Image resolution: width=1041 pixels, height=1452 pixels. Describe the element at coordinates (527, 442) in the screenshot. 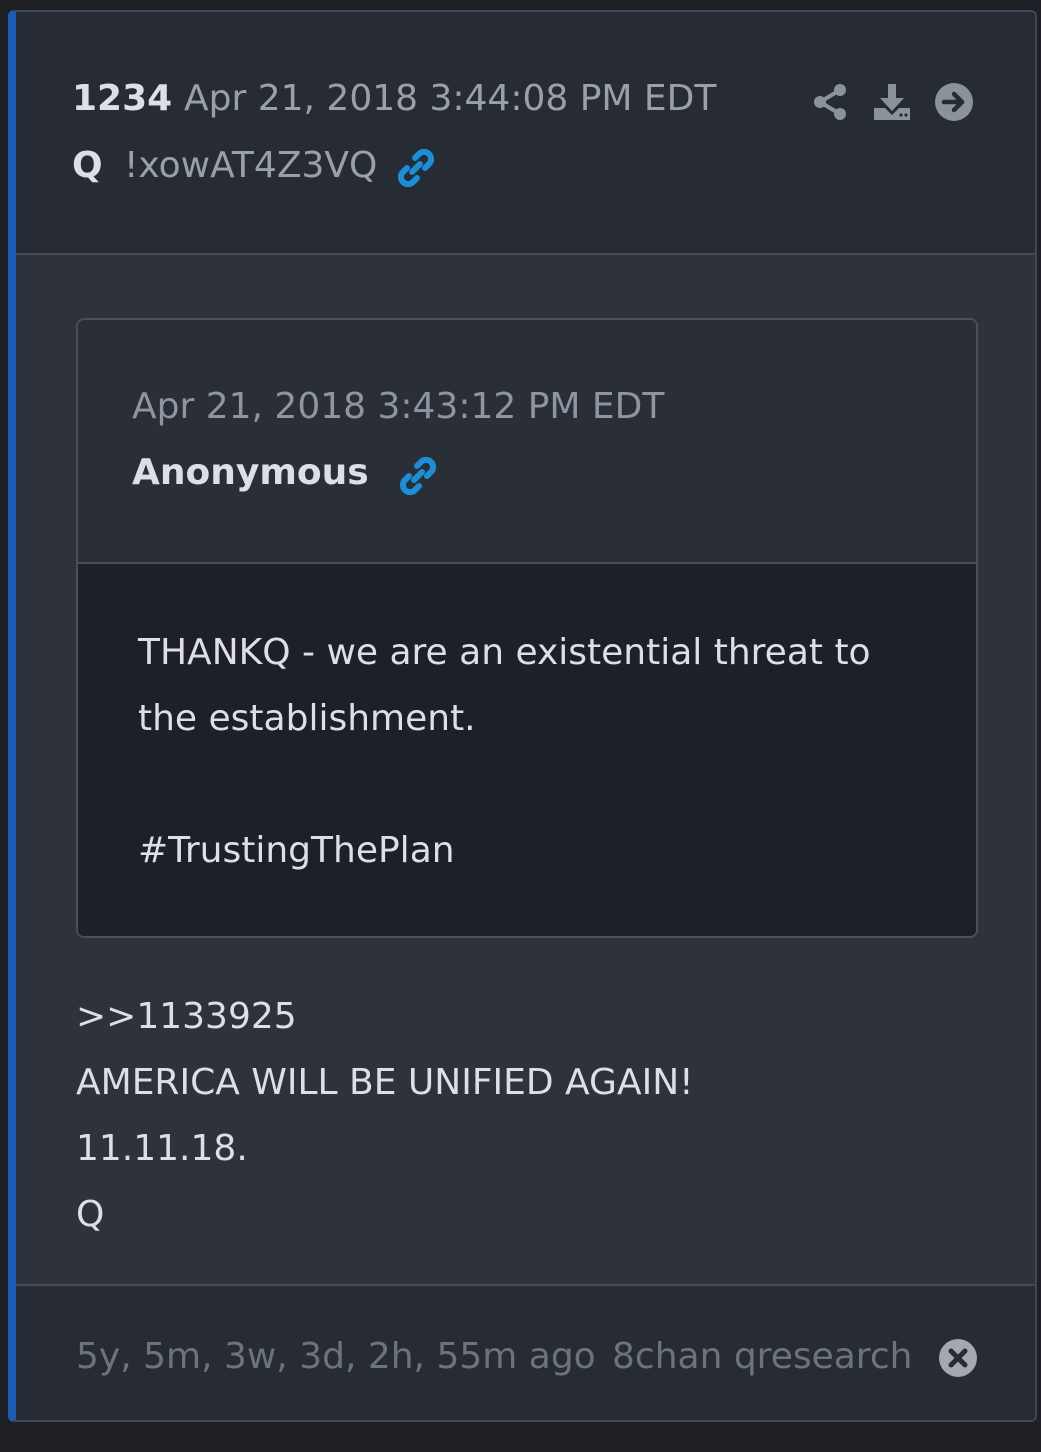

I see `quoted-post-header: Apr 21, 2018 3:43:12 PM EDT Anonymous` at that location.